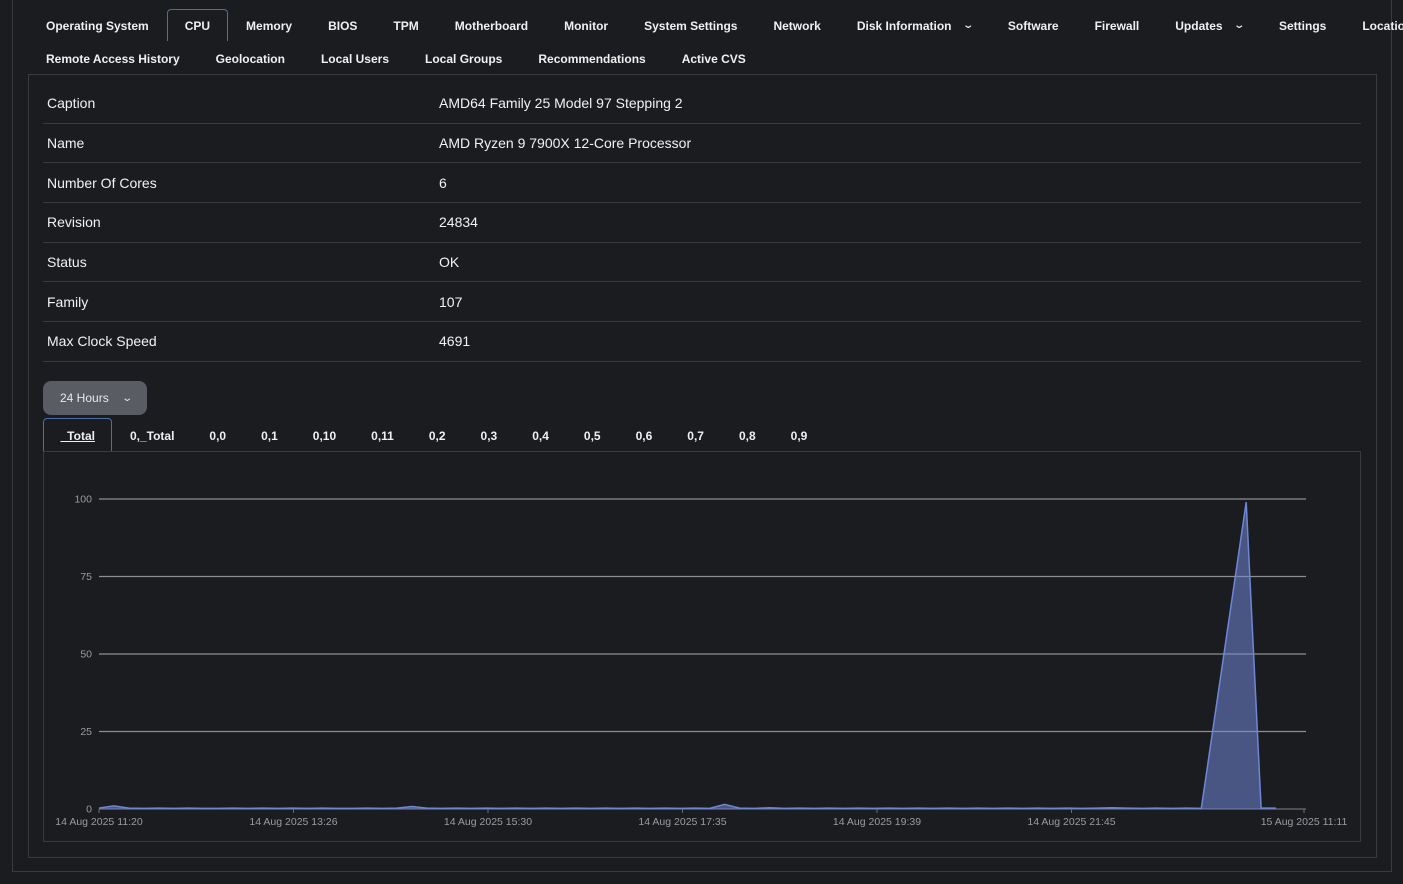 The width and height of the screenshot is (1403, 884). I want to click on info-row: Number Of Cores 6, so click(702, 183).